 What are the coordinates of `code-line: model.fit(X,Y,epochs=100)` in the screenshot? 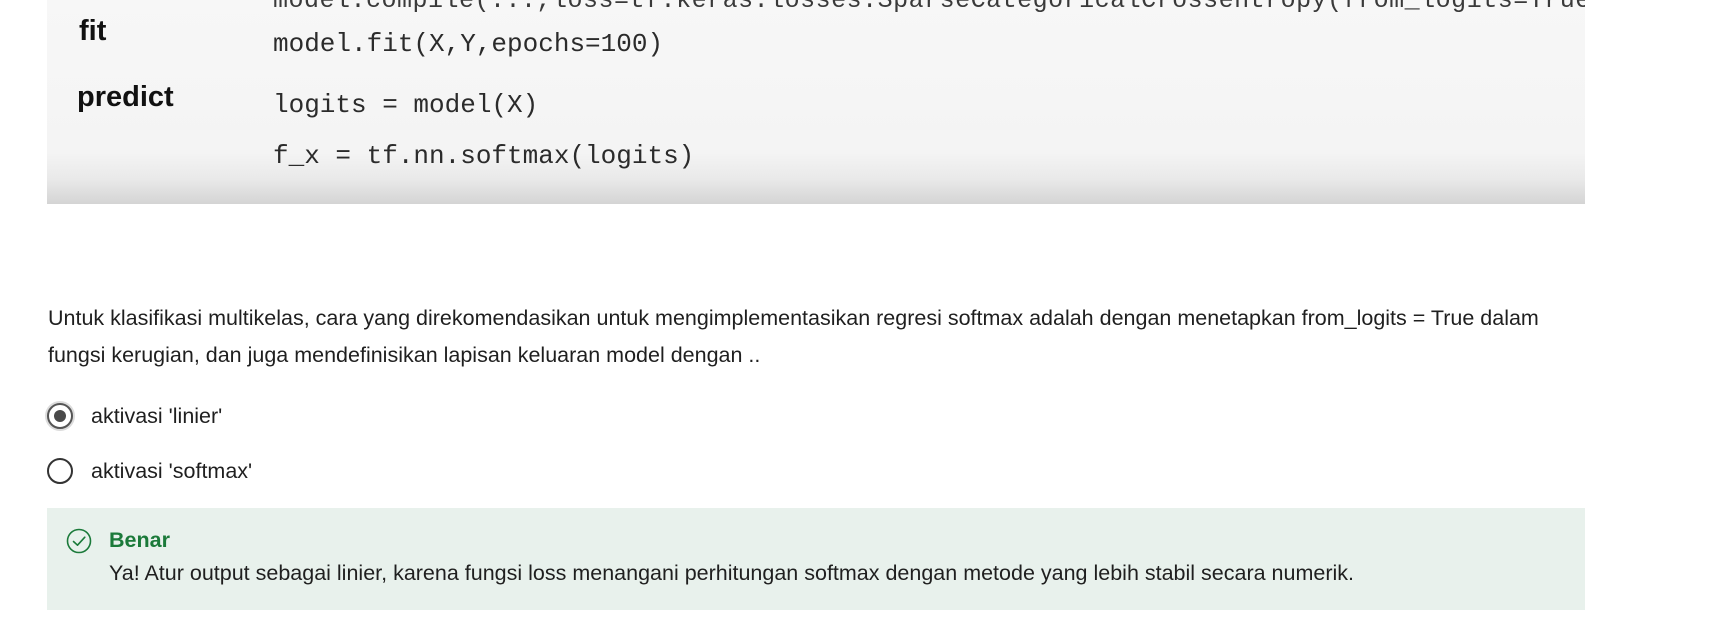 It's located at (468, 44).